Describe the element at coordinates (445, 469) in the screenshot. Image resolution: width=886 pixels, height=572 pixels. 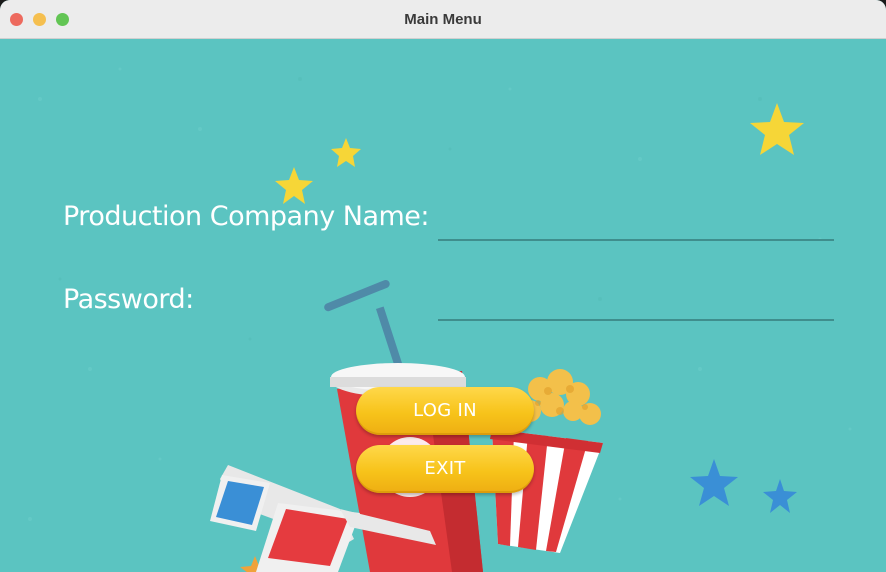
I see `exit-button: EXIT` at that location.